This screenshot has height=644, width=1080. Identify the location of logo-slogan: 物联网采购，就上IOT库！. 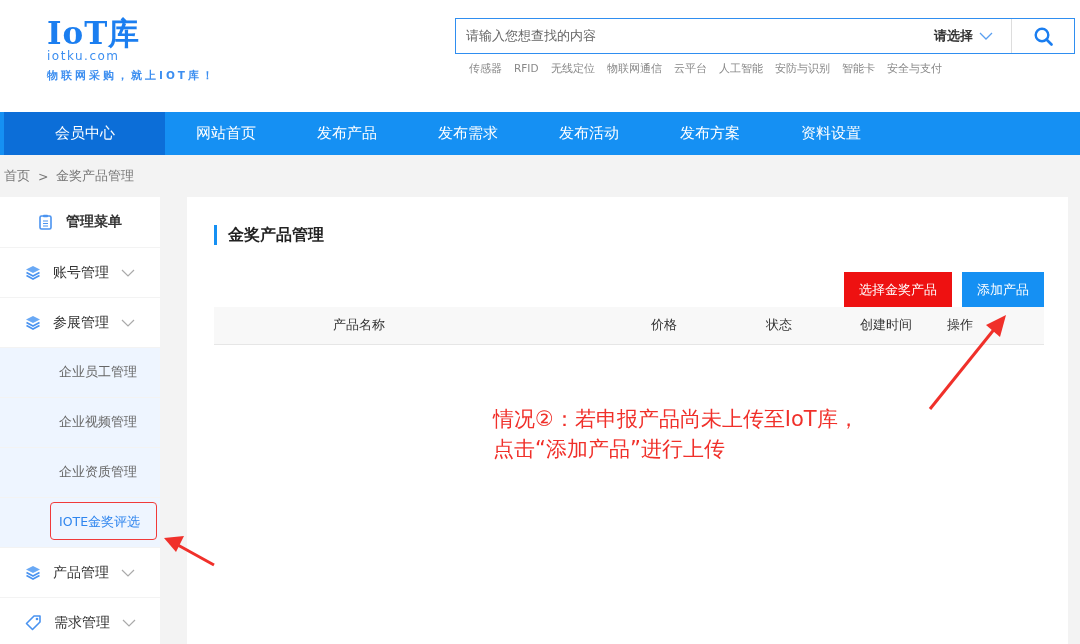
(131, 76).